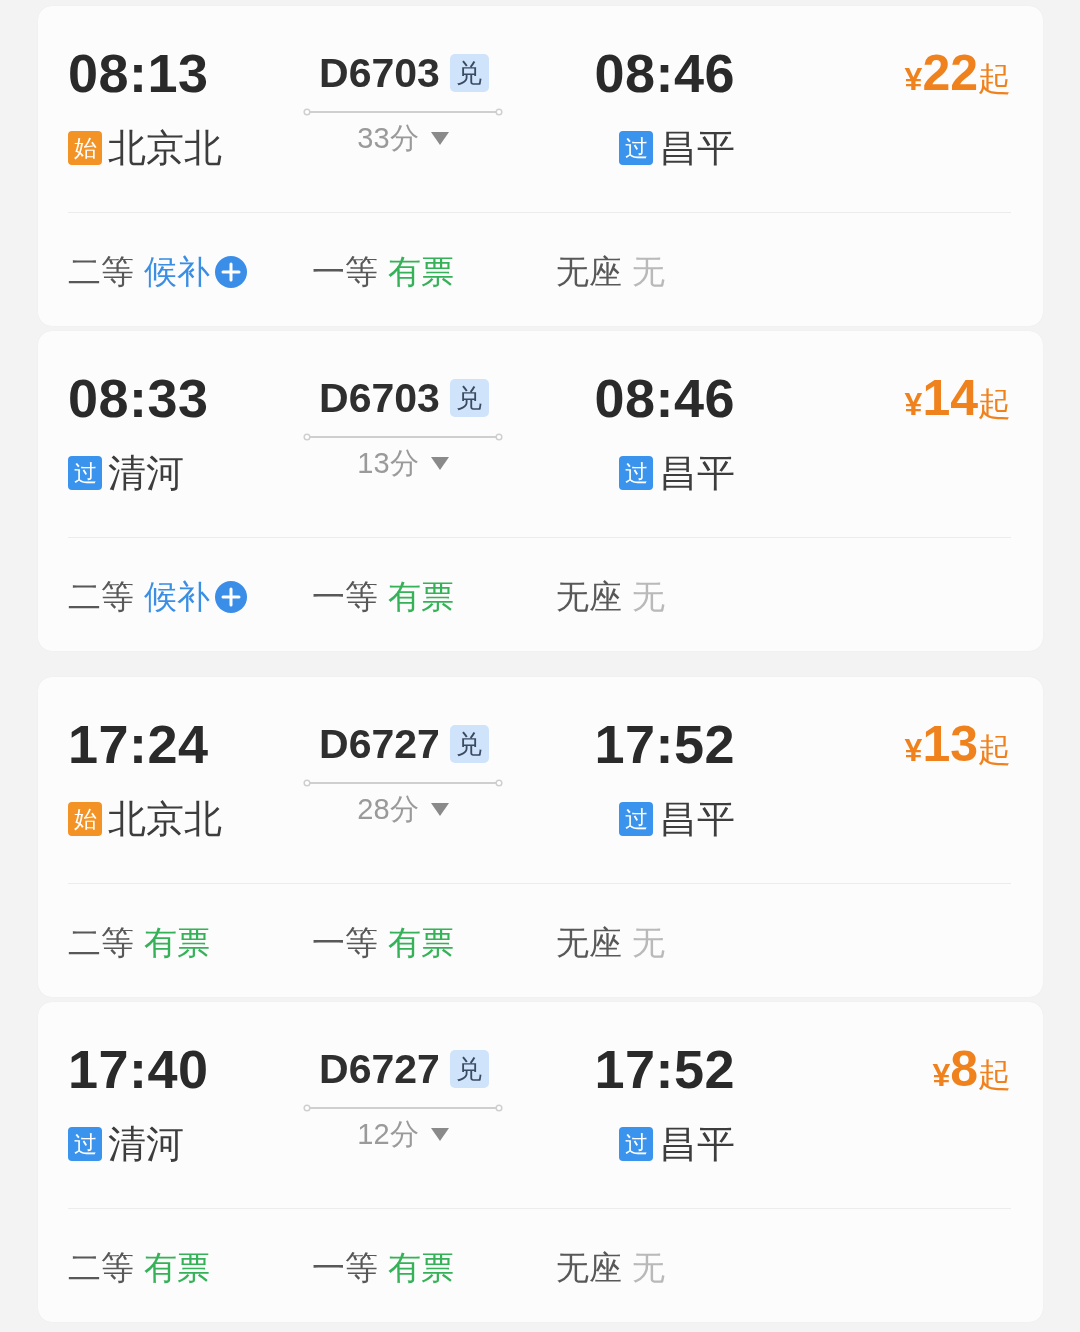 This screenshot has width=1080, height=1332. What do you see at coordinates (388, 138) in the screenshot?
I see `duration-text: 33分` at bounding box center [388, 138].